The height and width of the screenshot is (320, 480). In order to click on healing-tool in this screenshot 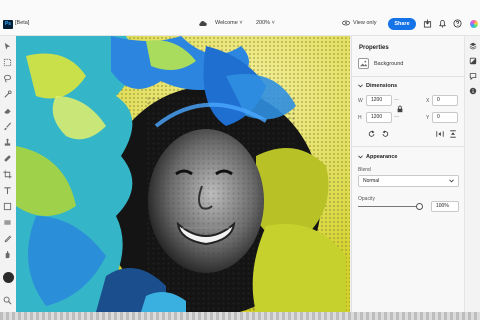, I will do `click(7, 158)`.